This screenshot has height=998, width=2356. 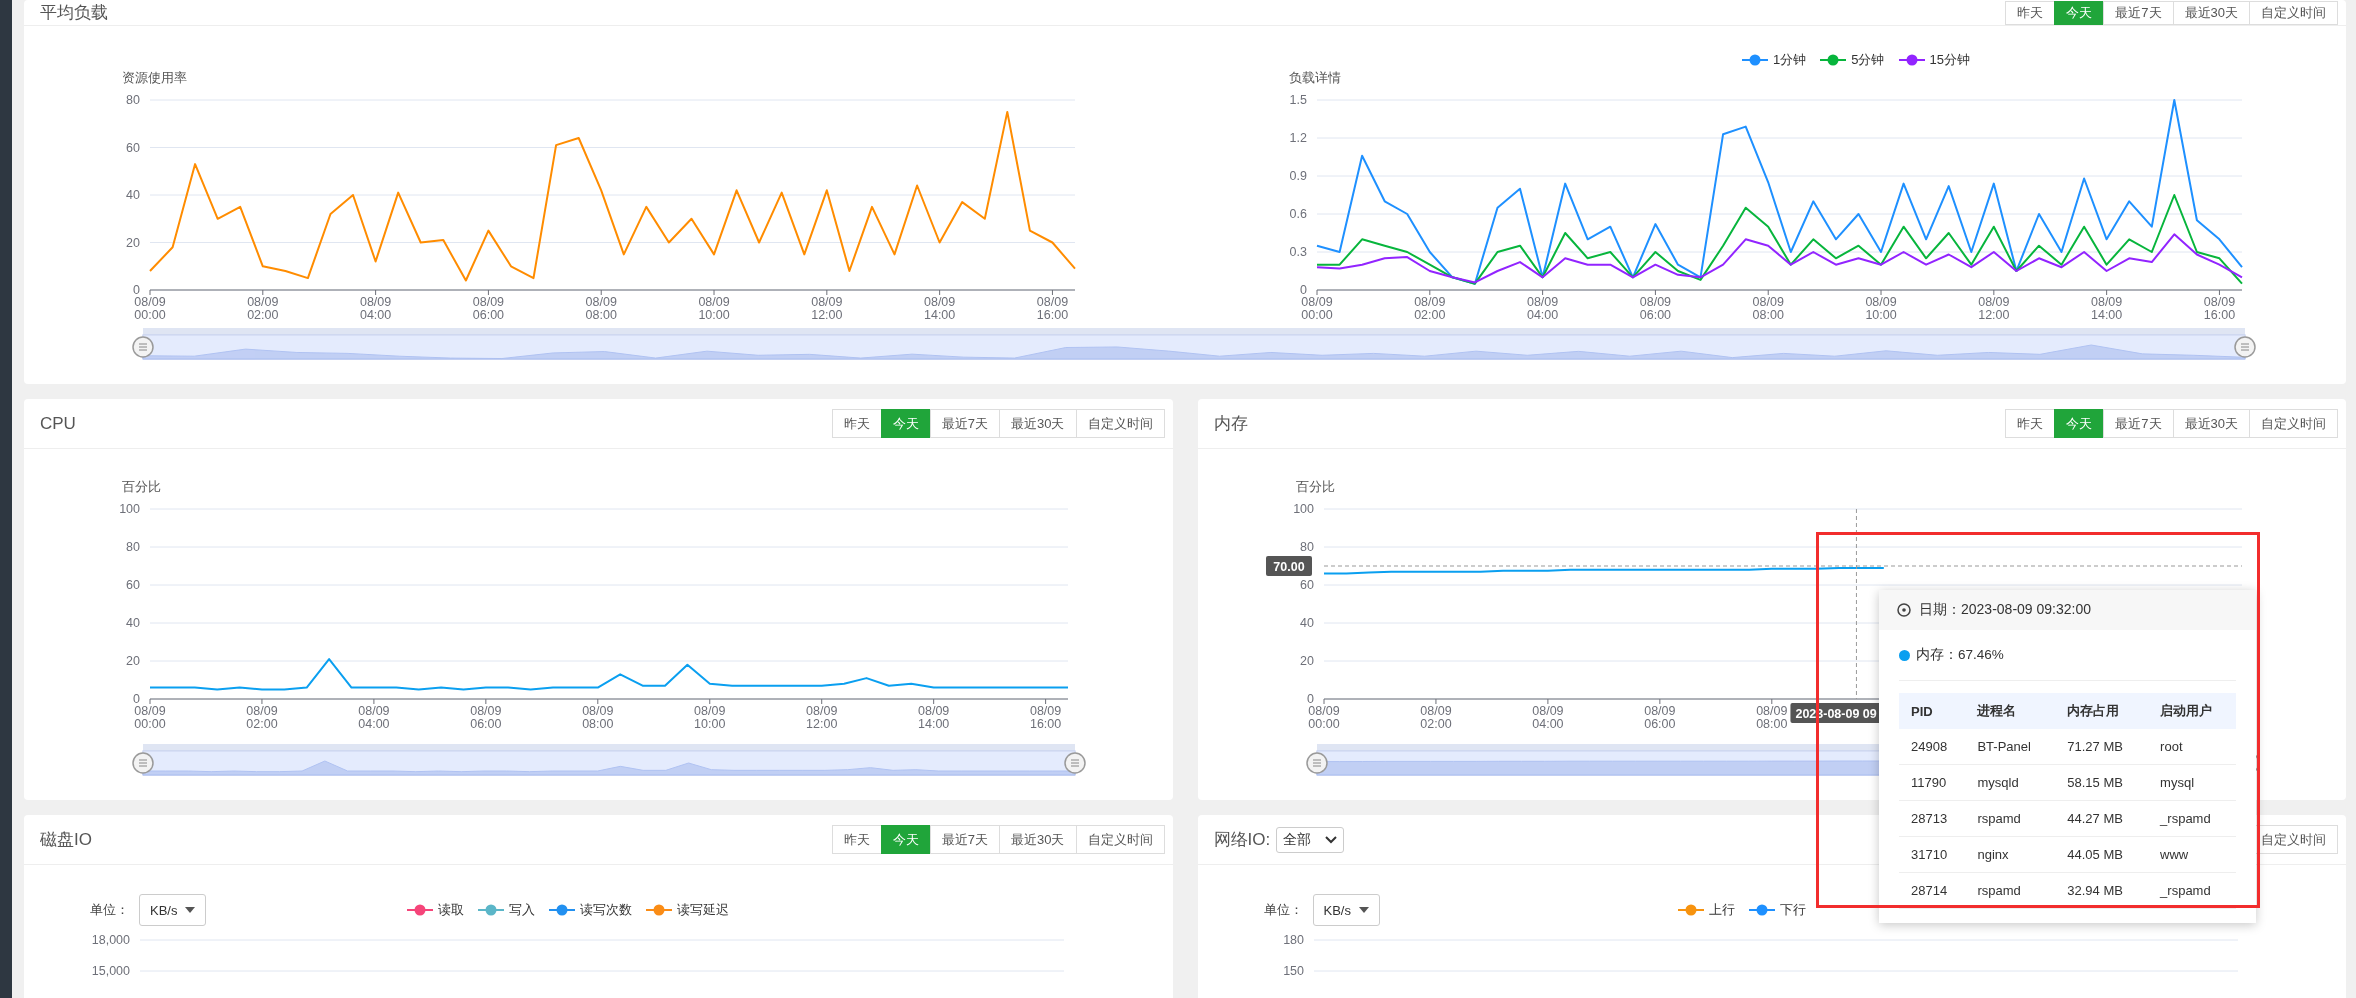 What do you see at coordinates (2010, 890) in the screenshot?
I see `table-cell: rspamd` at bounding box center [2010, 890].